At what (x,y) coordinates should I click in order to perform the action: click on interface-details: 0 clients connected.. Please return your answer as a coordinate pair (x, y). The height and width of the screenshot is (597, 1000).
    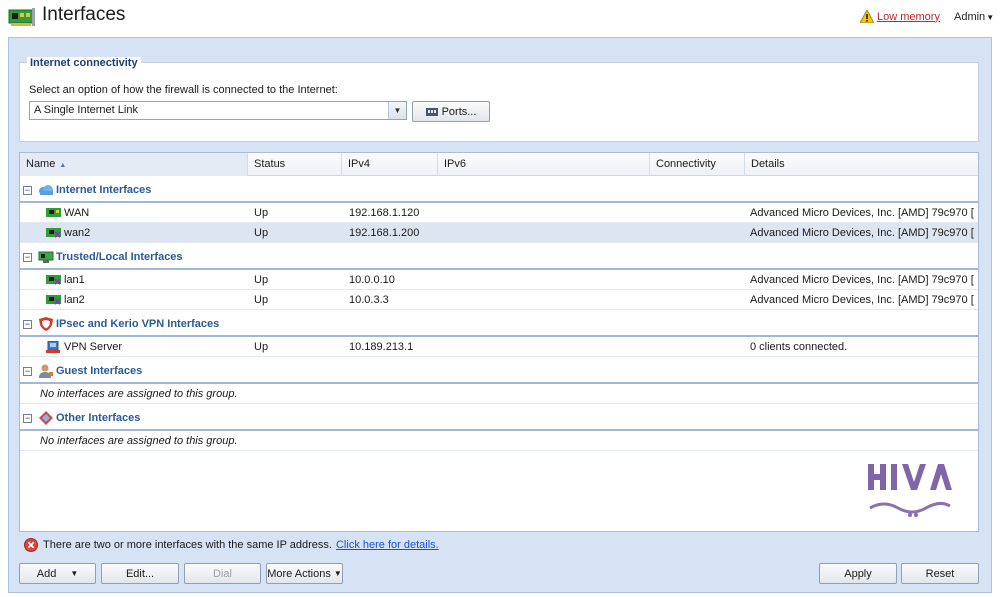
    Looking at the image, I should click on (799, 347).